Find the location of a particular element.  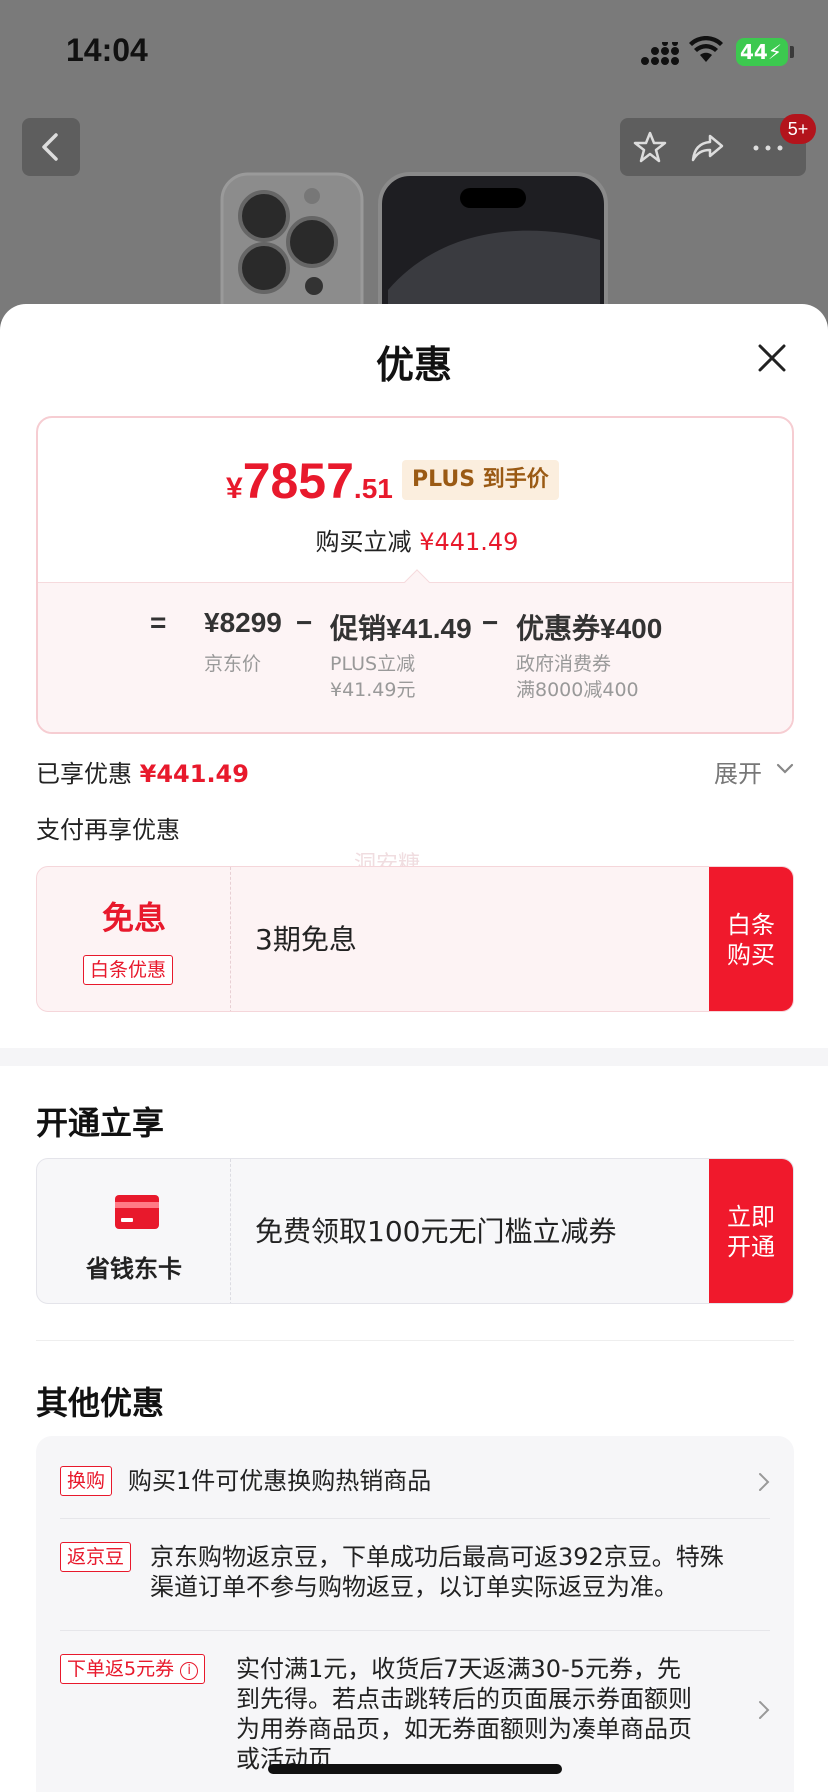

message-badge: 5+ is located at coordinates (798, 129).